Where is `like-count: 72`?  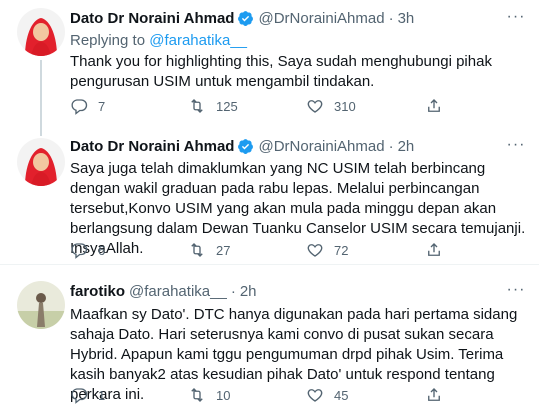
like-count: 72 is located at coordinates (341, 250).